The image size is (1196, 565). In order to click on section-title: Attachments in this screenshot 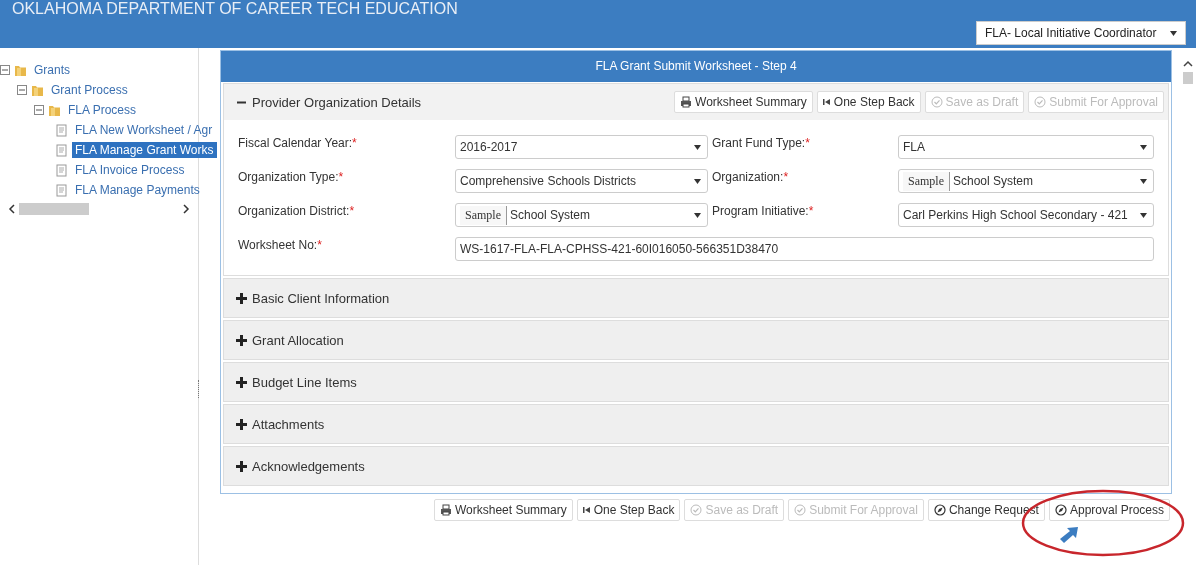, I will do `click(288, 424)`.